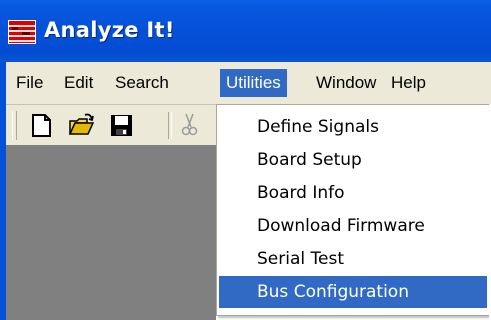  What do you see at coordinates (14, 125) in the screenshot?
I see `toolbar-grip` at bounding box center [14, 125].